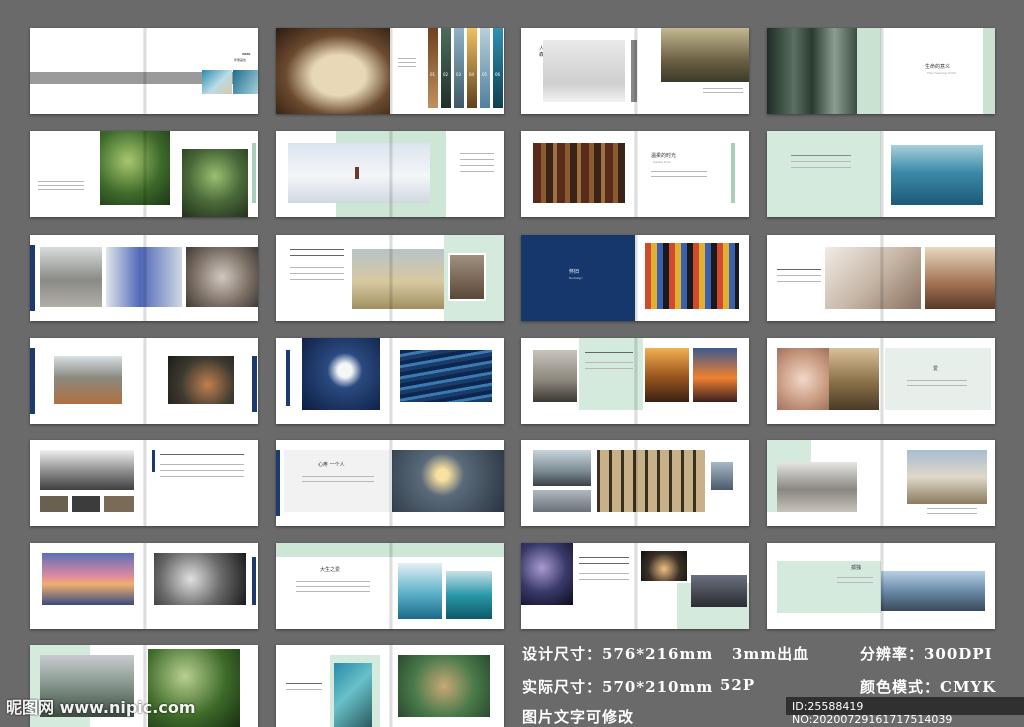 Image resolution: width=1024 pixels, height=727 pixels. What do you see at coordinates (390, 550) in the screenshot?
I see `mint-header` at bounding box center [390, 550].